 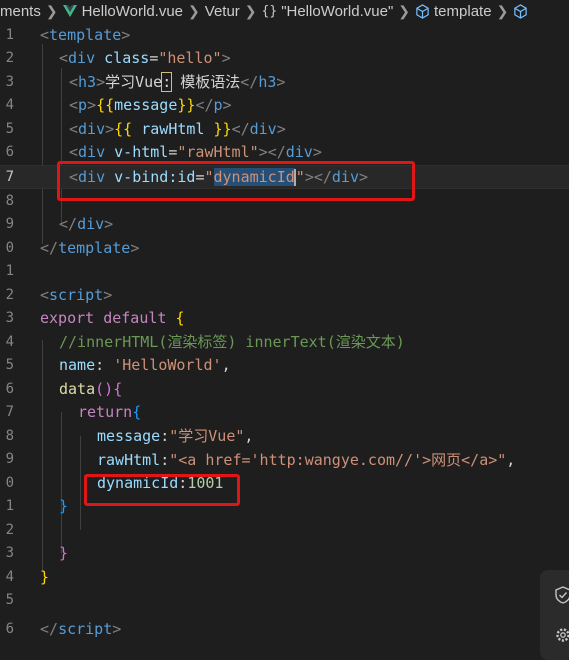 What do you see at coordinates (81, 628) in the screenshot?
I see `code-text: </script>` at bounding box center [81, 628].